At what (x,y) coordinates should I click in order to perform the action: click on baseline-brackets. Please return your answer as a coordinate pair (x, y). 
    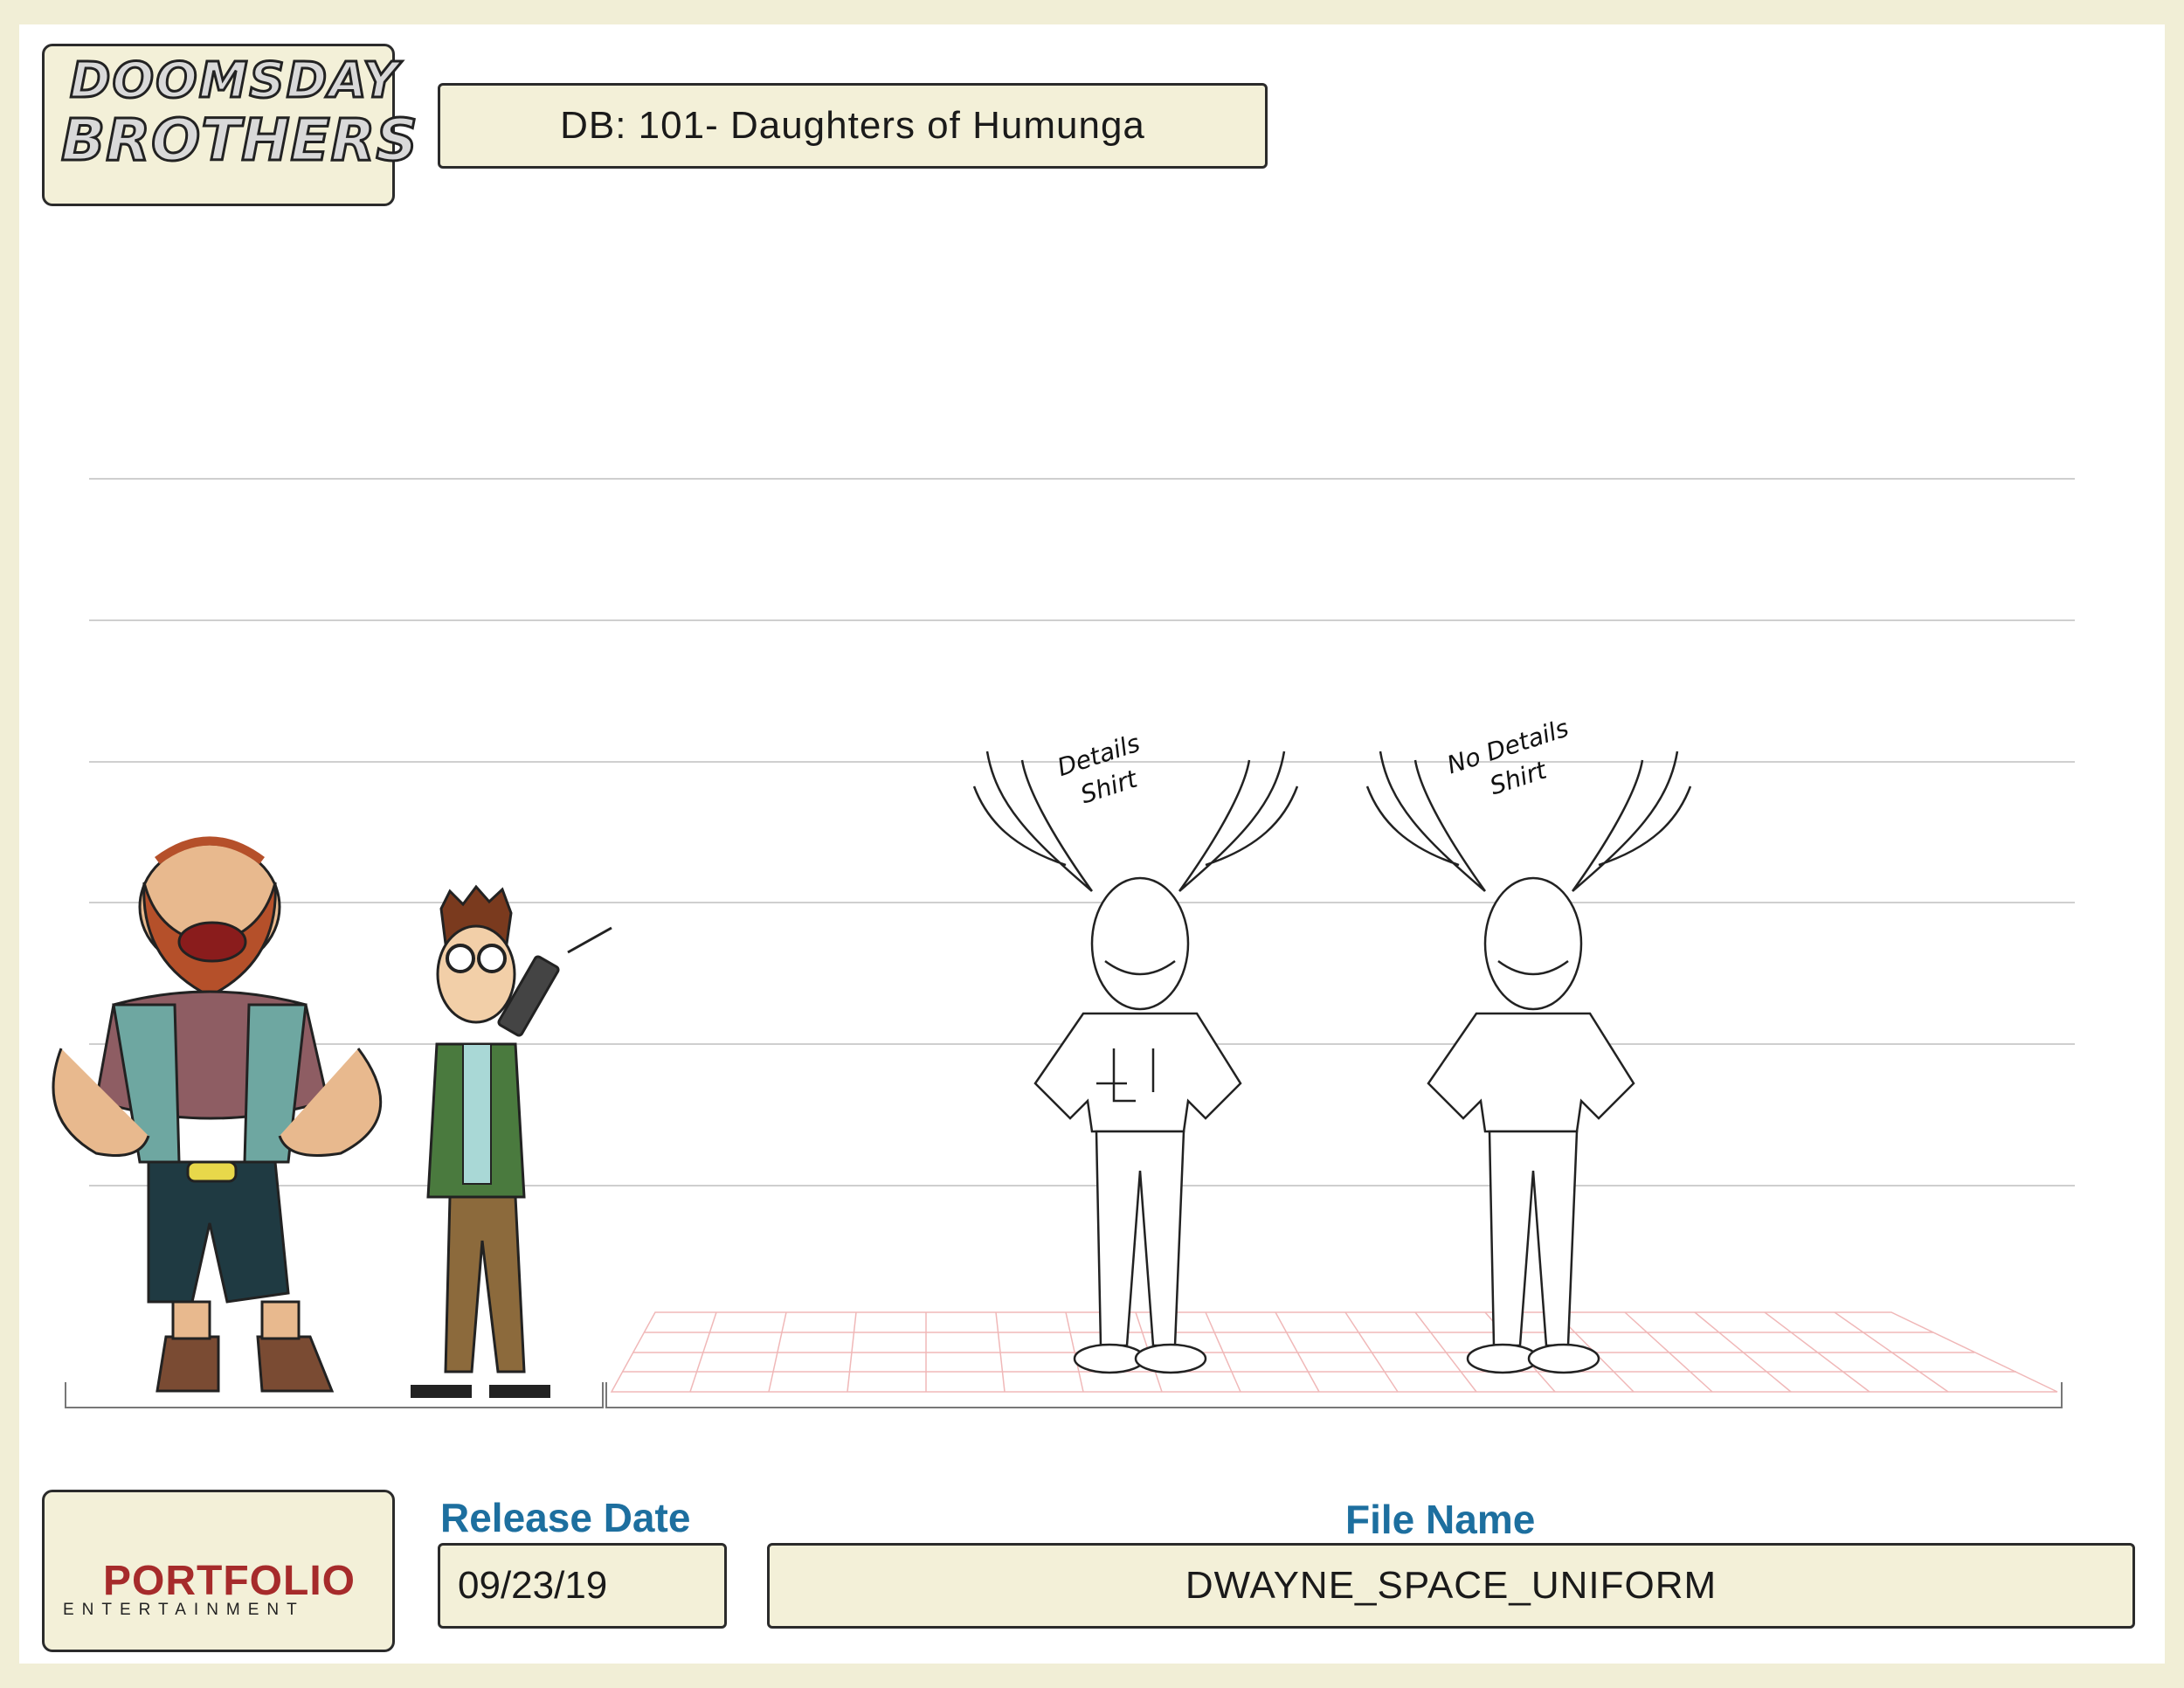
    Looking at the image, I should click on (1064, 1395).